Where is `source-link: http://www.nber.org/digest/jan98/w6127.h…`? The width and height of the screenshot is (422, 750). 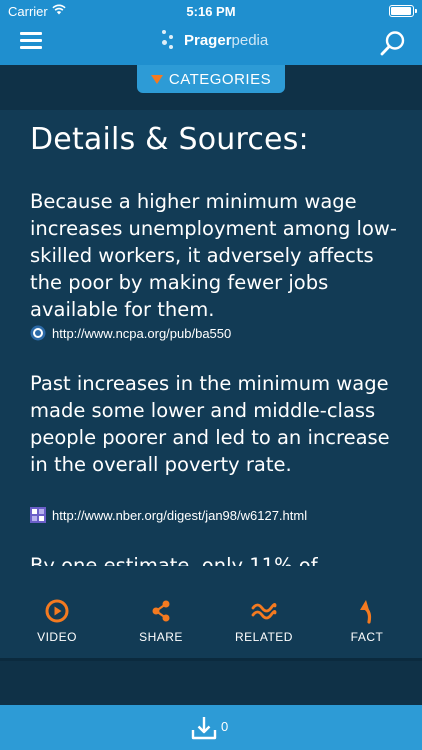 source-link: http://www.nber.org/digest/jan98/w6127.h… is located at coordinates (168, 515).